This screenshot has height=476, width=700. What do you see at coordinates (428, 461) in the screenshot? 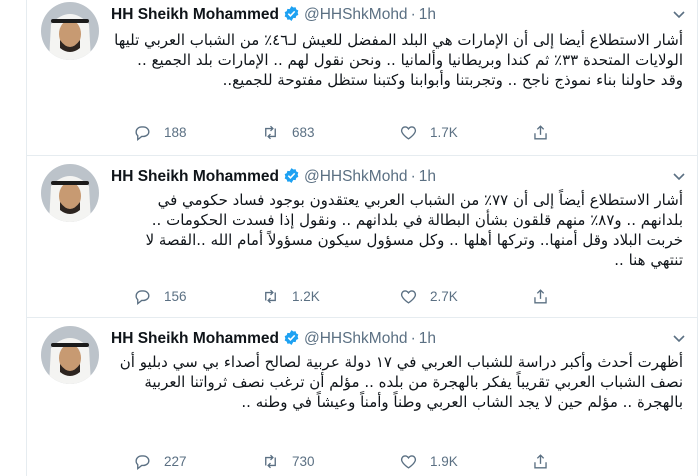
I see `like-button: 1.9K` at bounding box center [428, 461].